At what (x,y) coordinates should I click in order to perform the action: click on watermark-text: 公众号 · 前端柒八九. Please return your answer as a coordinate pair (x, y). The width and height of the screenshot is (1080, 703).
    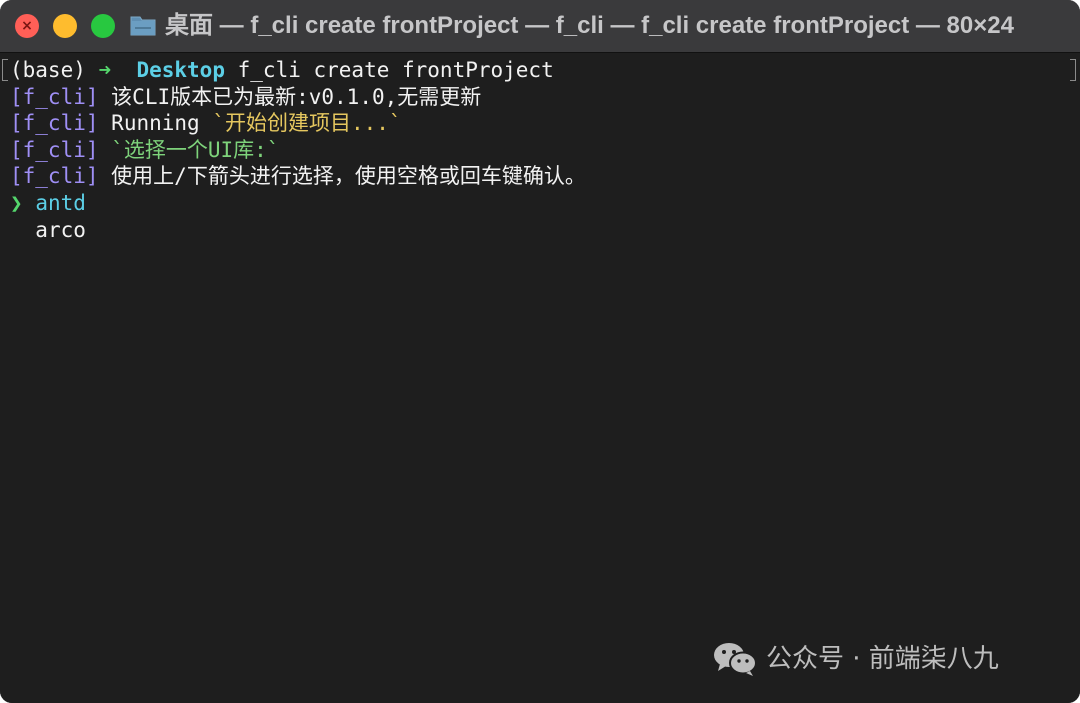
    Looking at the image, I should click on (882, 659).